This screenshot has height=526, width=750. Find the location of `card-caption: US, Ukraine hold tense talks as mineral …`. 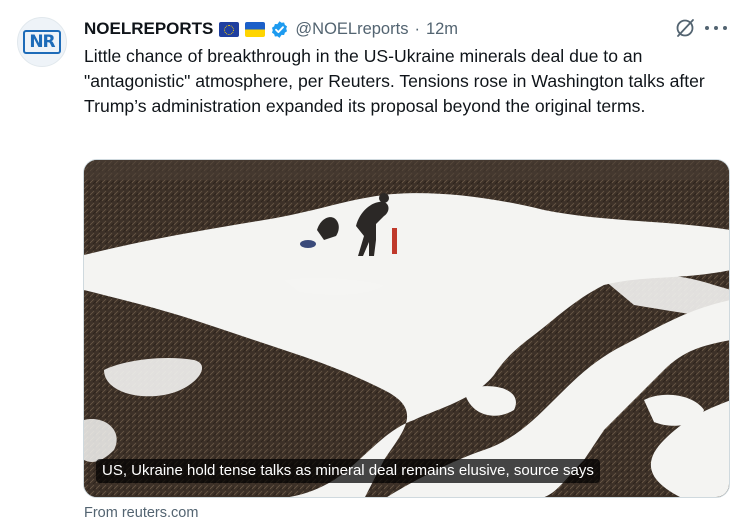

card-caption: US, Ukraine hold tense talks as mineral … is located at coordinates (348, 471).